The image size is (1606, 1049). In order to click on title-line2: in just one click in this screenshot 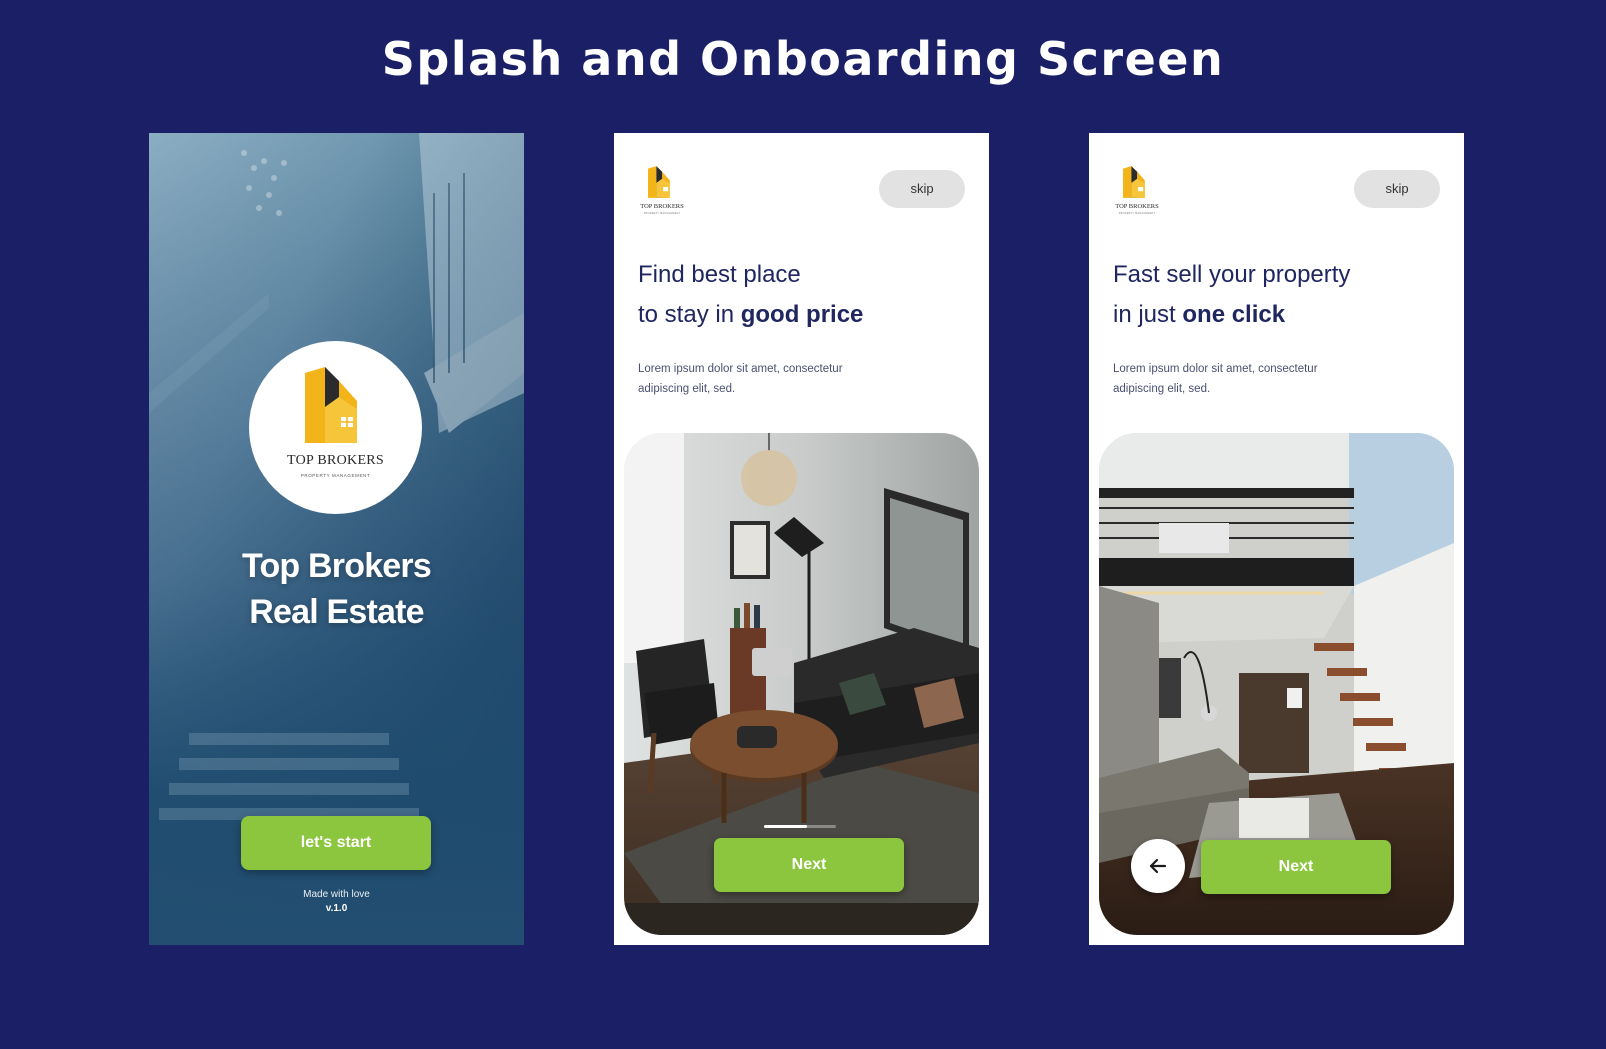, I will do `click(1278, 315)`.